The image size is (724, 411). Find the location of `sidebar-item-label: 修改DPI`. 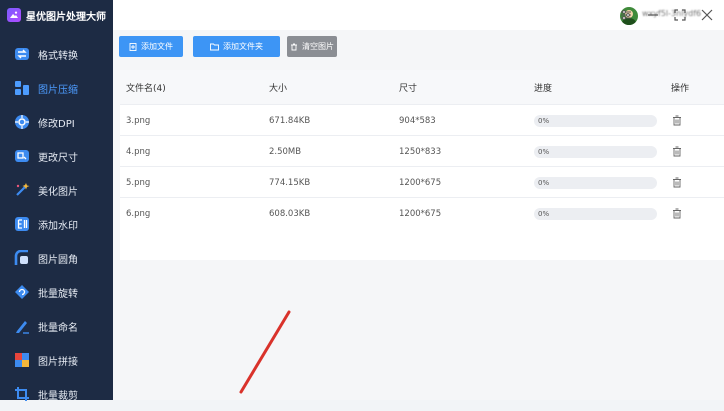

sidebar-item-label: 修改DPI is located at coordinates (56, 124).